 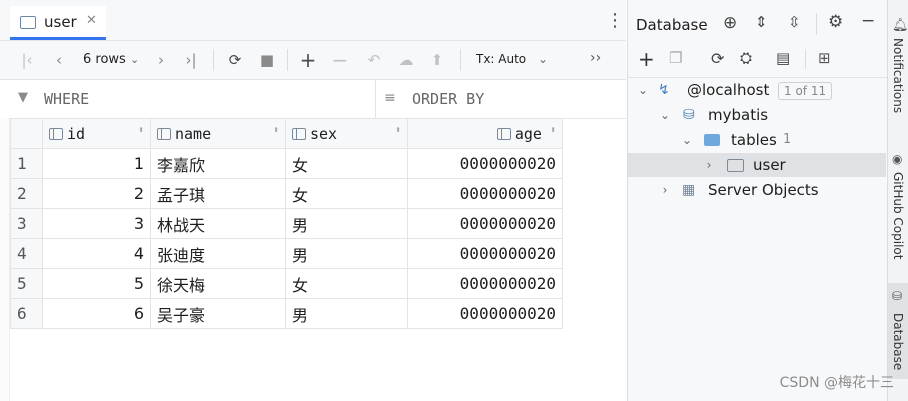 What do you see at coordinates (758, 59) in the screenshot?
I see `database-toolbar: + ❐ ⟳ ⛭ ▤ ⊞` at bounding box center [758, 59].